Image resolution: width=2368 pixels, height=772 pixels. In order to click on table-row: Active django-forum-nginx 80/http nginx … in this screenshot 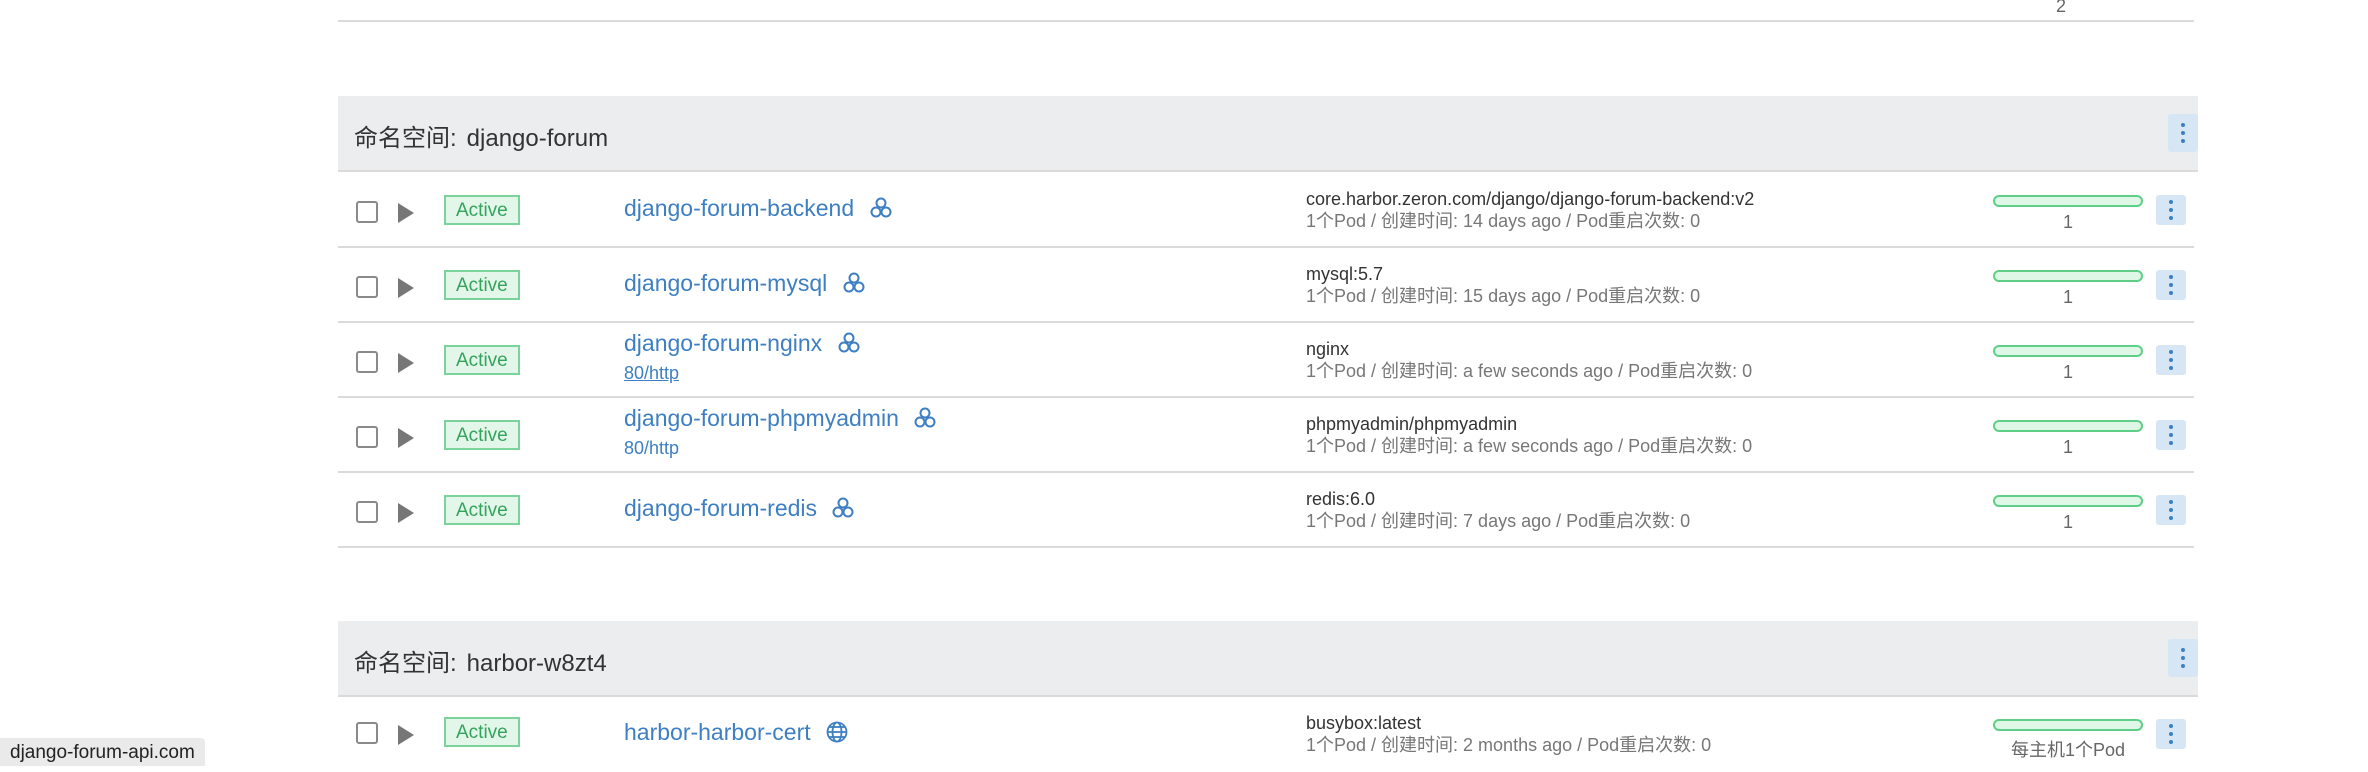, I will do `click(1266, 360)`.